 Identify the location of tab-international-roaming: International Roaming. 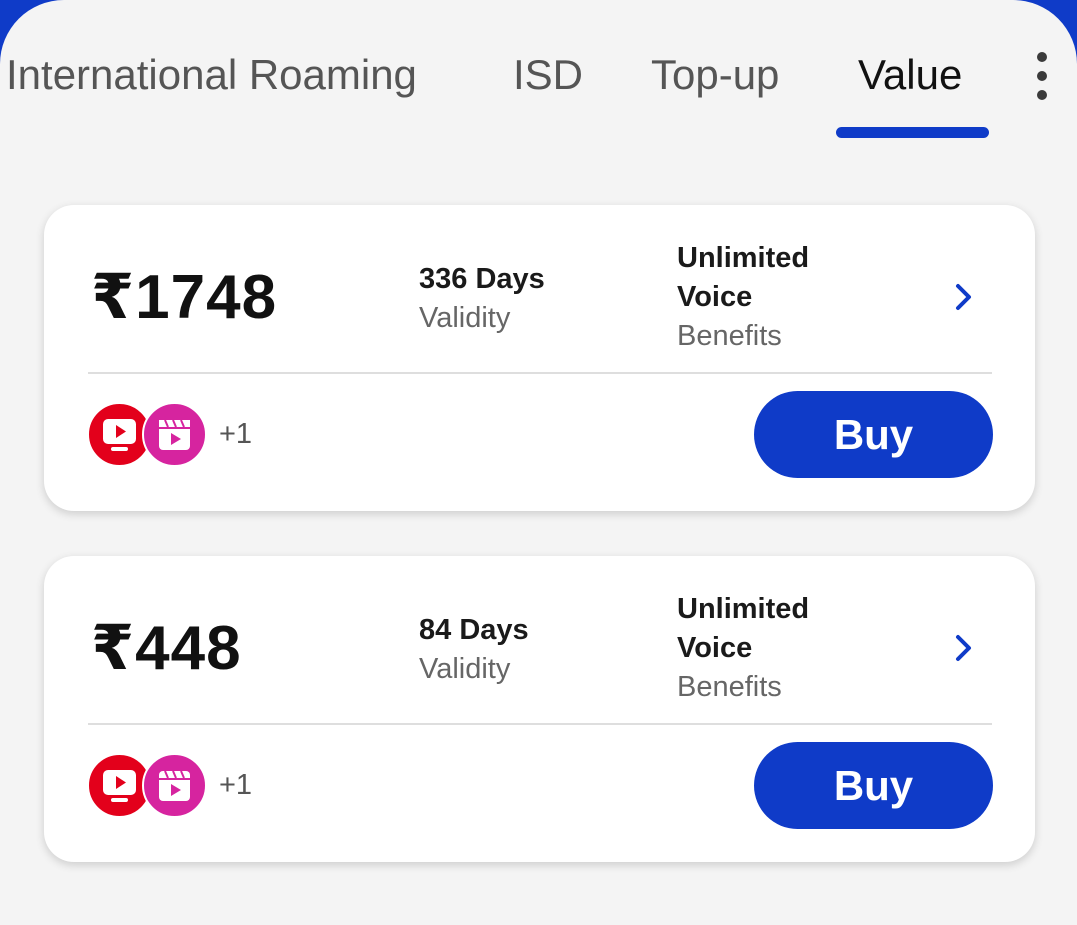
(211, 75).